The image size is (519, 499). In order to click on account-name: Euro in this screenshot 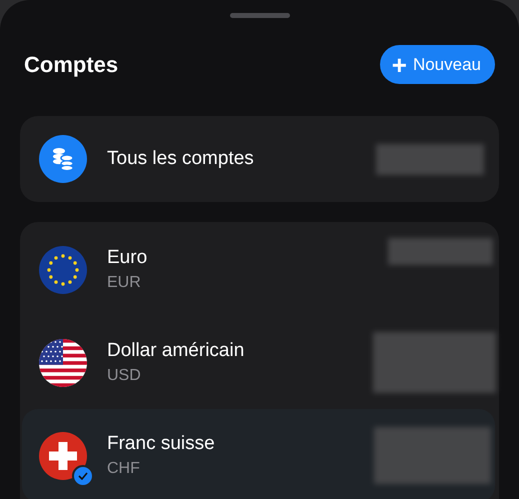, I will do `click(127, 258)`.